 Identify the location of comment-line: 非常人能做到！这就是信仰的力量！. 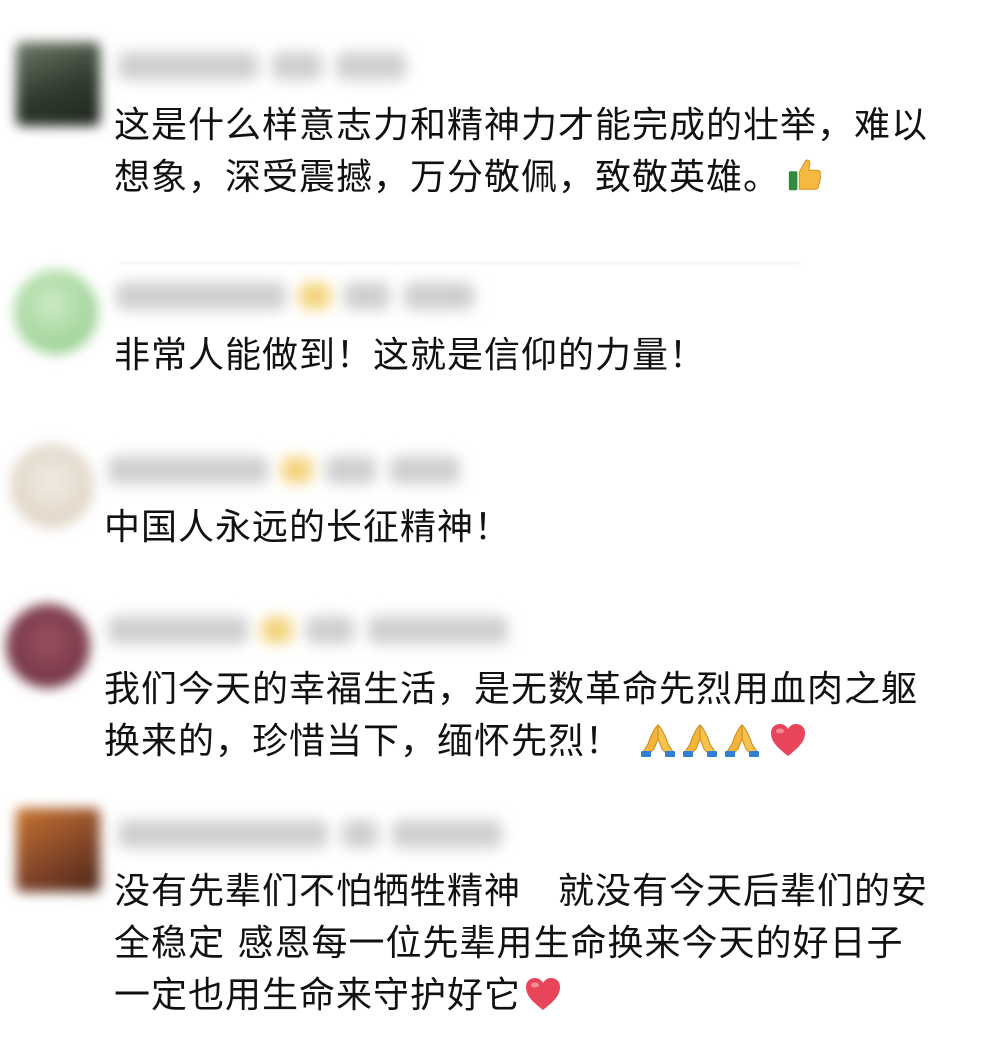
(410, 355).